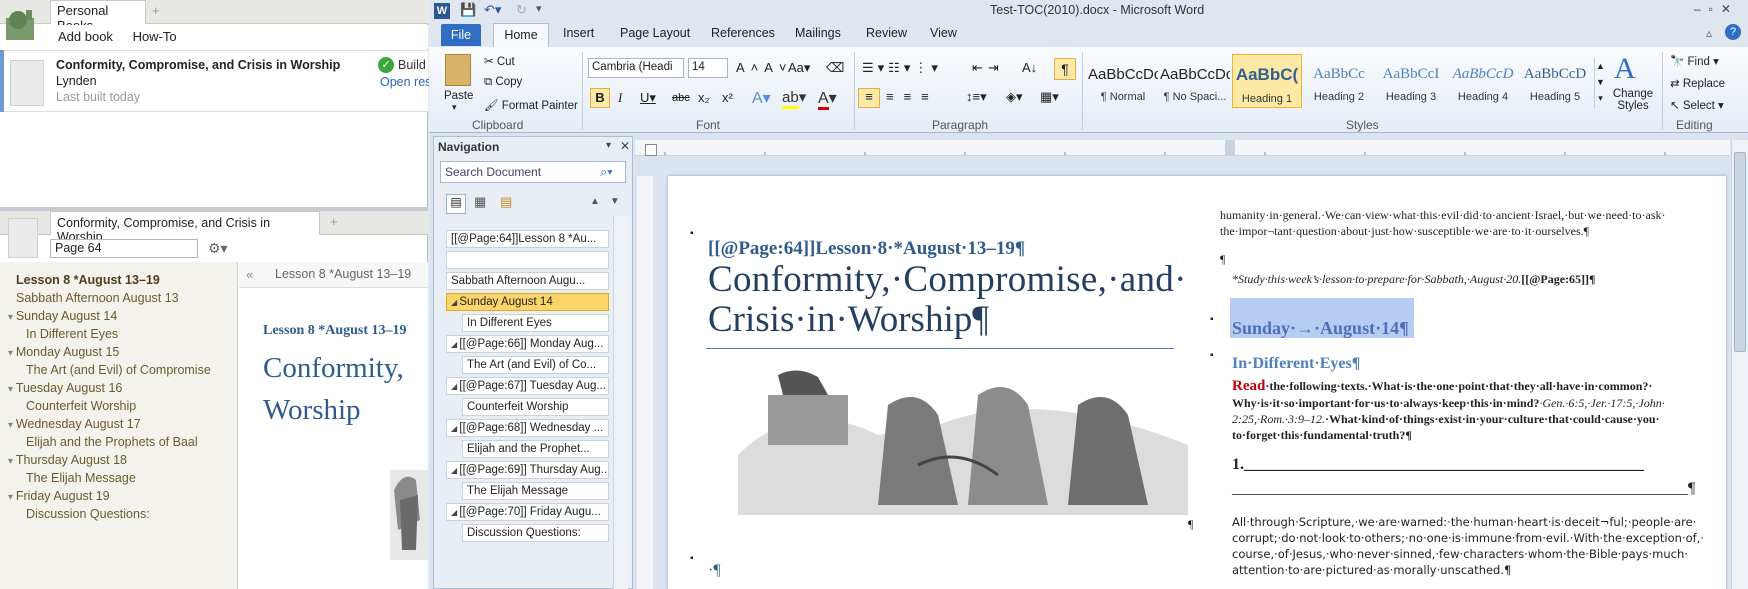 The width and height of the screenshot is (1748, 589). Describe the element at coordinates (81, 406) in the screenshot. I see `toc-item: Counterfeit Worship` at that location.